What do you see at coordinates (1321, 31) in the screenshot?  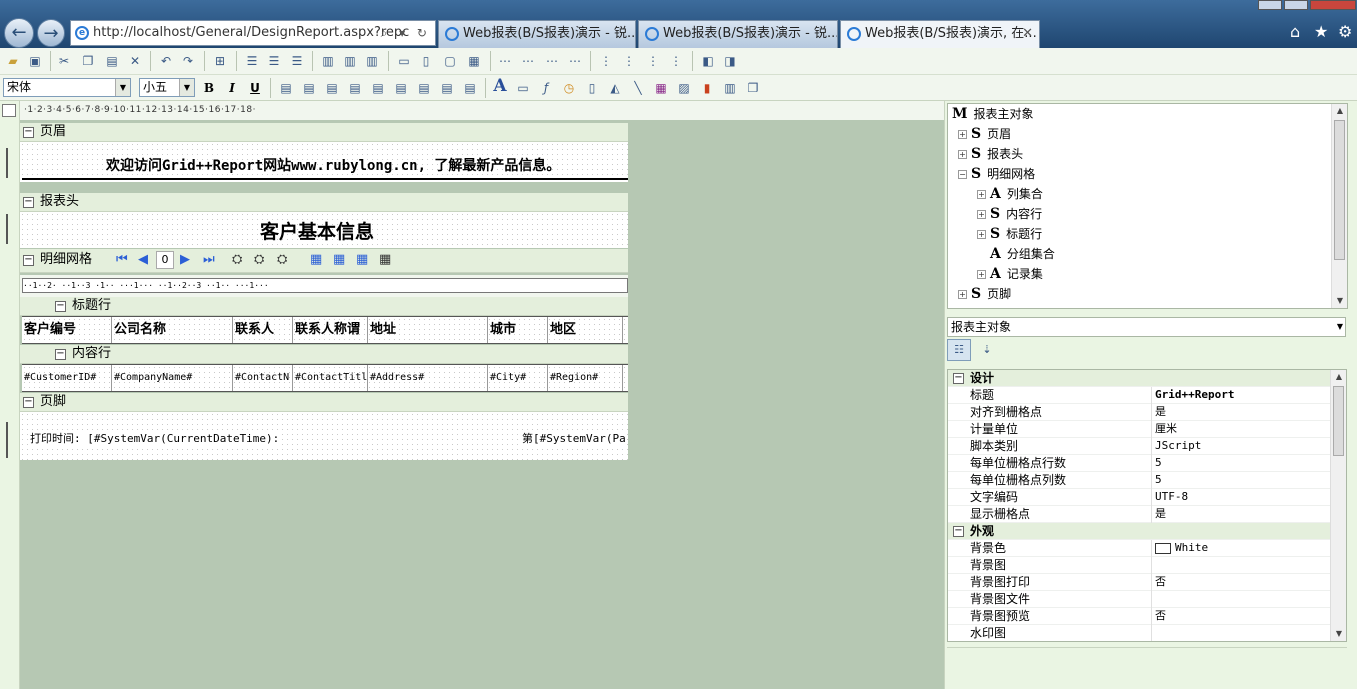 I see `favorites-icon: ★` at bounding box center [1321, 31].